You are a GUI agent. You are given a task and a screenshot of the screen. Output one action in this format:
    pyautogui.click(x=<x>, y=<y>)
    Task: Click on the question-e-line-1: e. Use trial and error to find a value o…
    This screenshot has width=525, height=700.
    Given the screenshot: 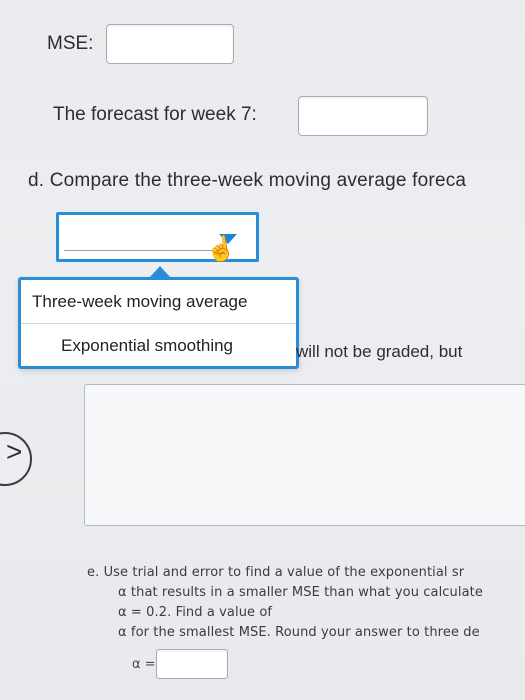 What is the action you would take?
    pyautogui.click(x=276, y=572)
    